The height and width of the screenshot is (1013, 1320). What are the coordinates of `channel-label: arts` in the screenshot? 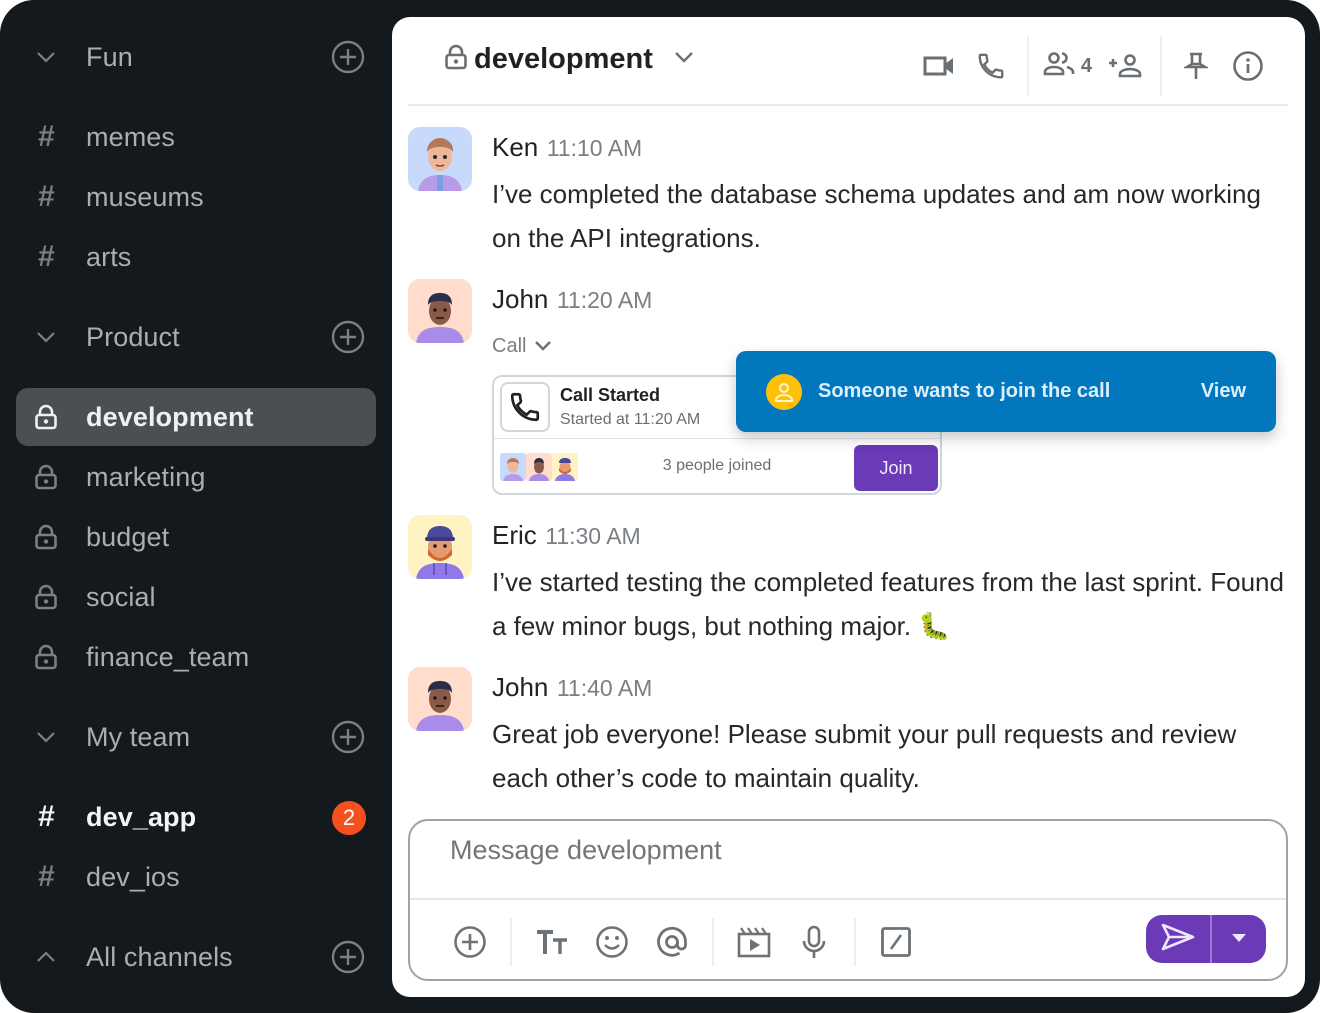 It's located at (109, 256).